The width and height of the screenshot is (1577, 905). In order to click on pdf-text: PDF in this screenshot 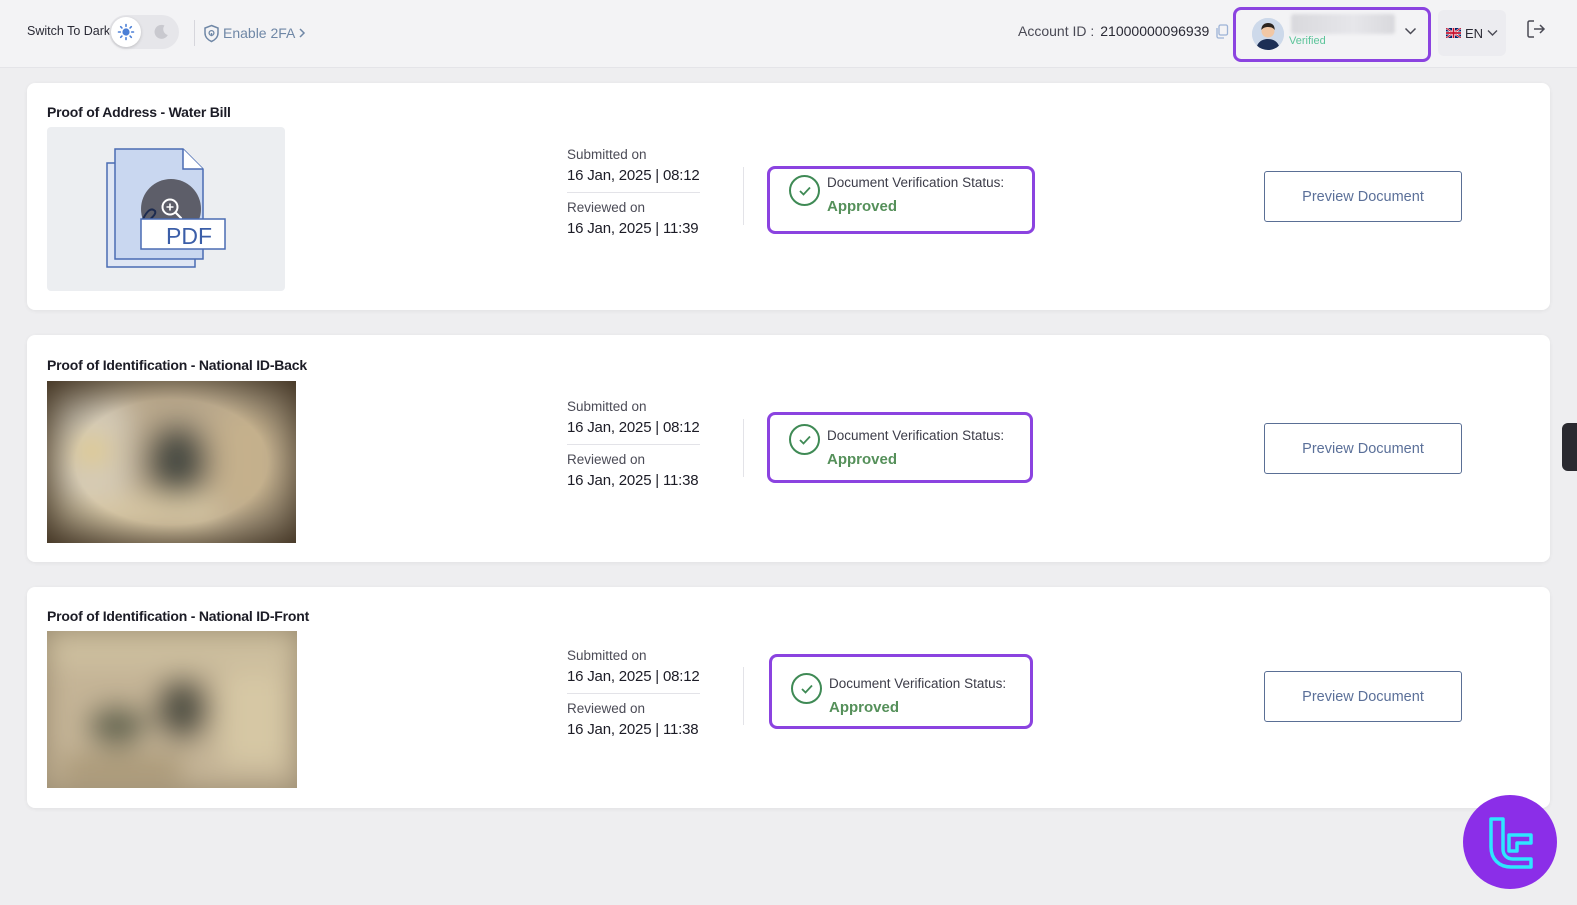, I will do `click(189, 236)`.